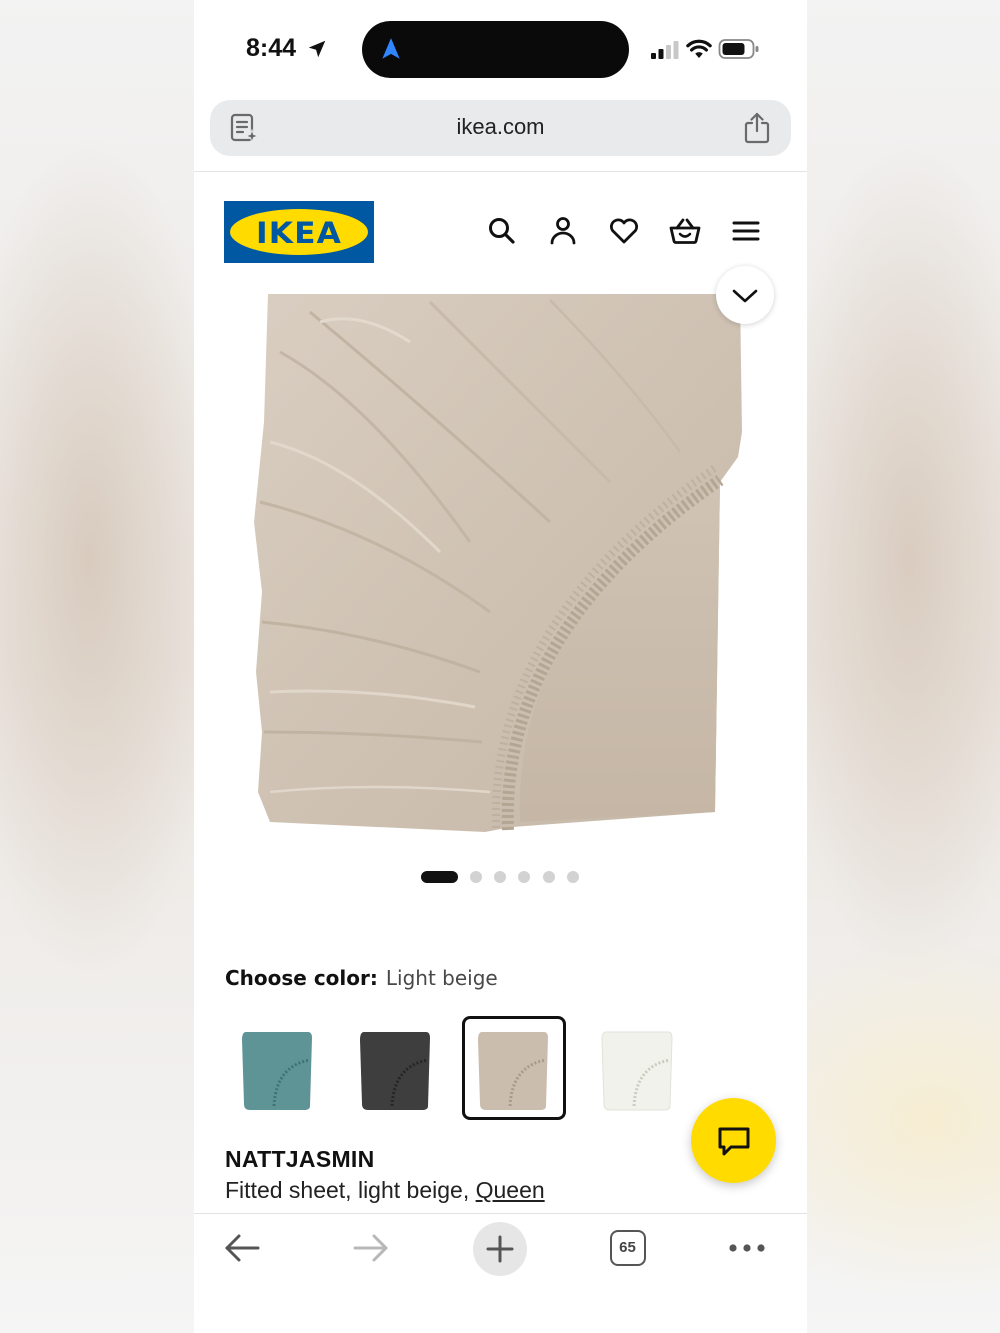  I want to click on menu-icon, so click(746, 231).